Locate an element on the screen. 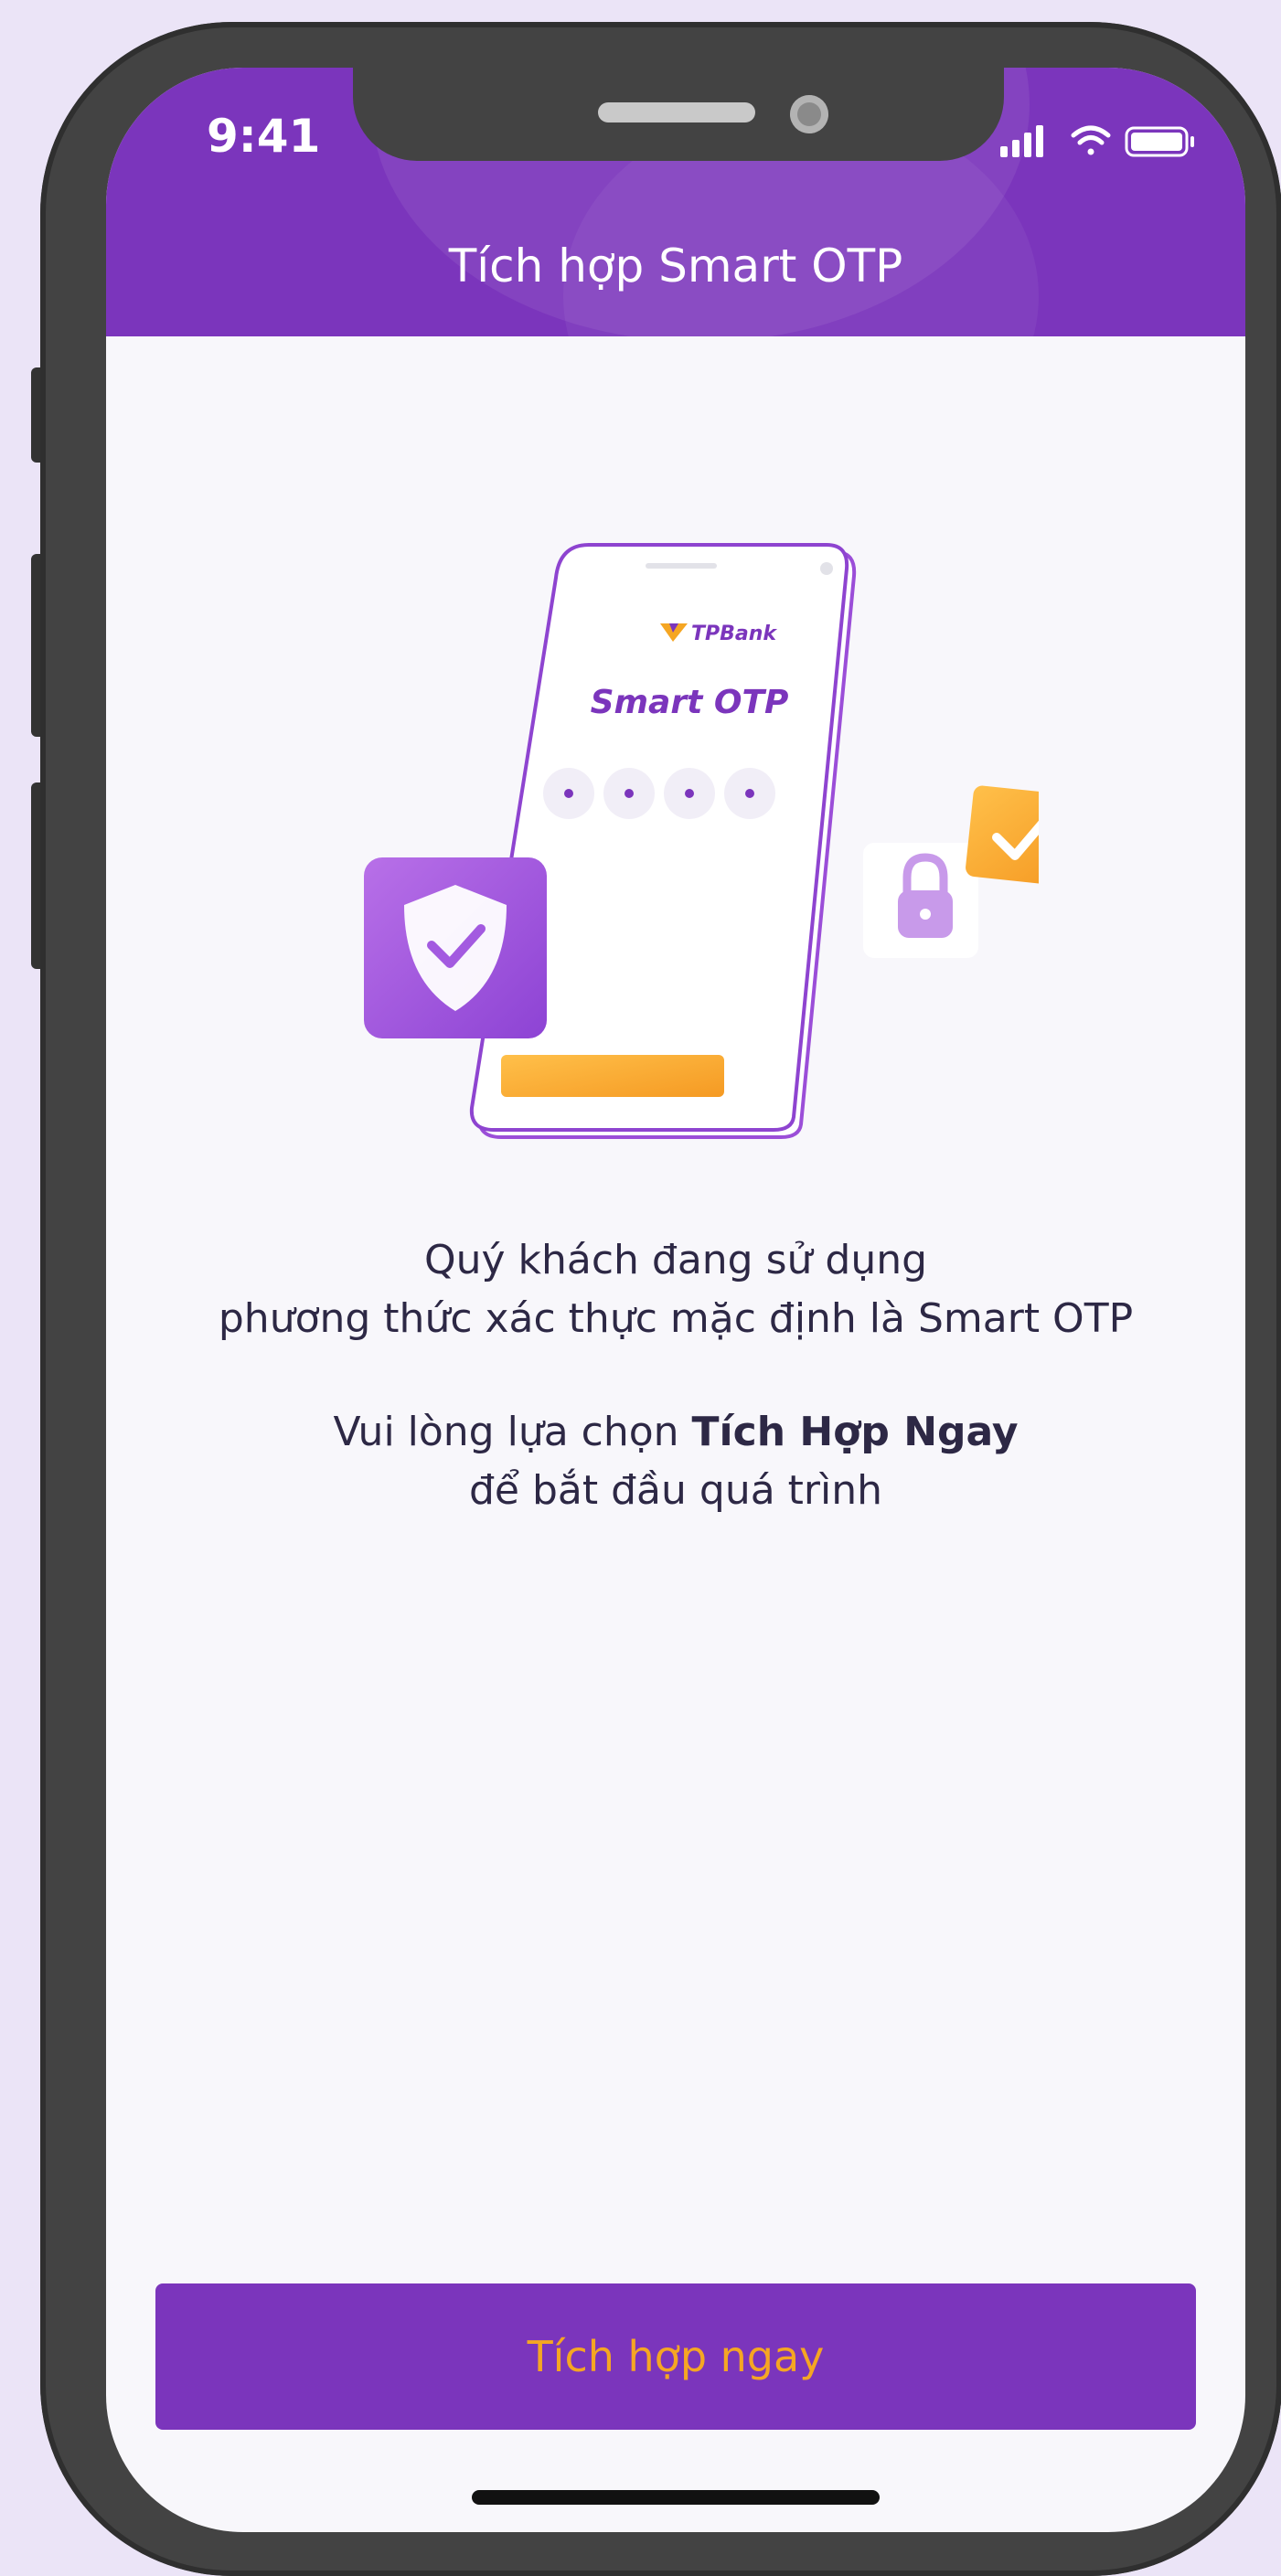 This screenshot has height=2576, width=1281. instruction-action-name: Tích Hợp Ngay is located at coordinates (855, 1432).